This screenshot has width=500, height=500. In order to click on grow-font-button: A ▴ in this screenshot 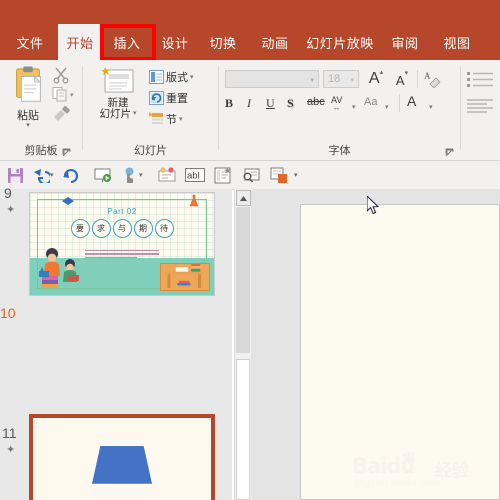, I will do `click(376, 79)`.